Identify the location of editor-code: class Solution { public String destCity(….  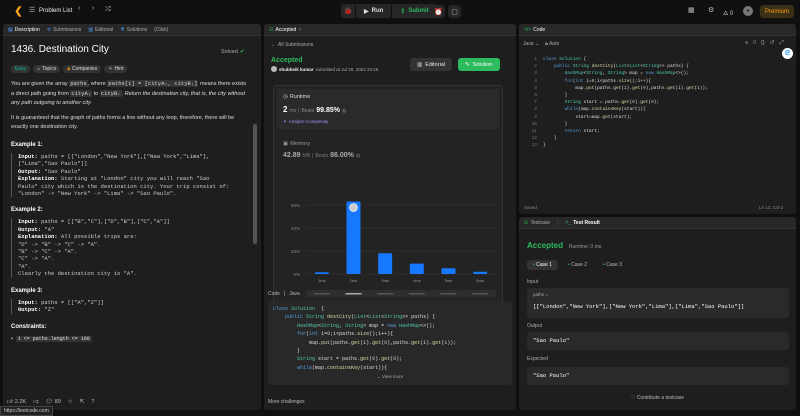
(625, 103).